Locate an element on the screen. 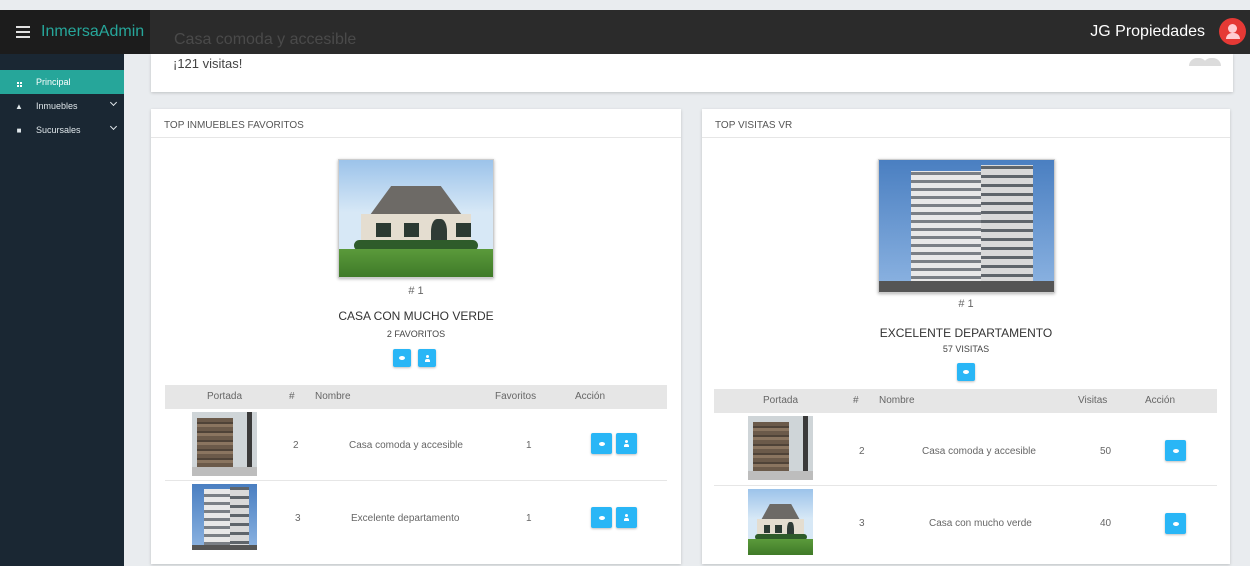 The height and width of the screenshot is (566, 1250). sidebar-item-inmuebles: ▲ Inmuebles is located at coordinates (62, 106).